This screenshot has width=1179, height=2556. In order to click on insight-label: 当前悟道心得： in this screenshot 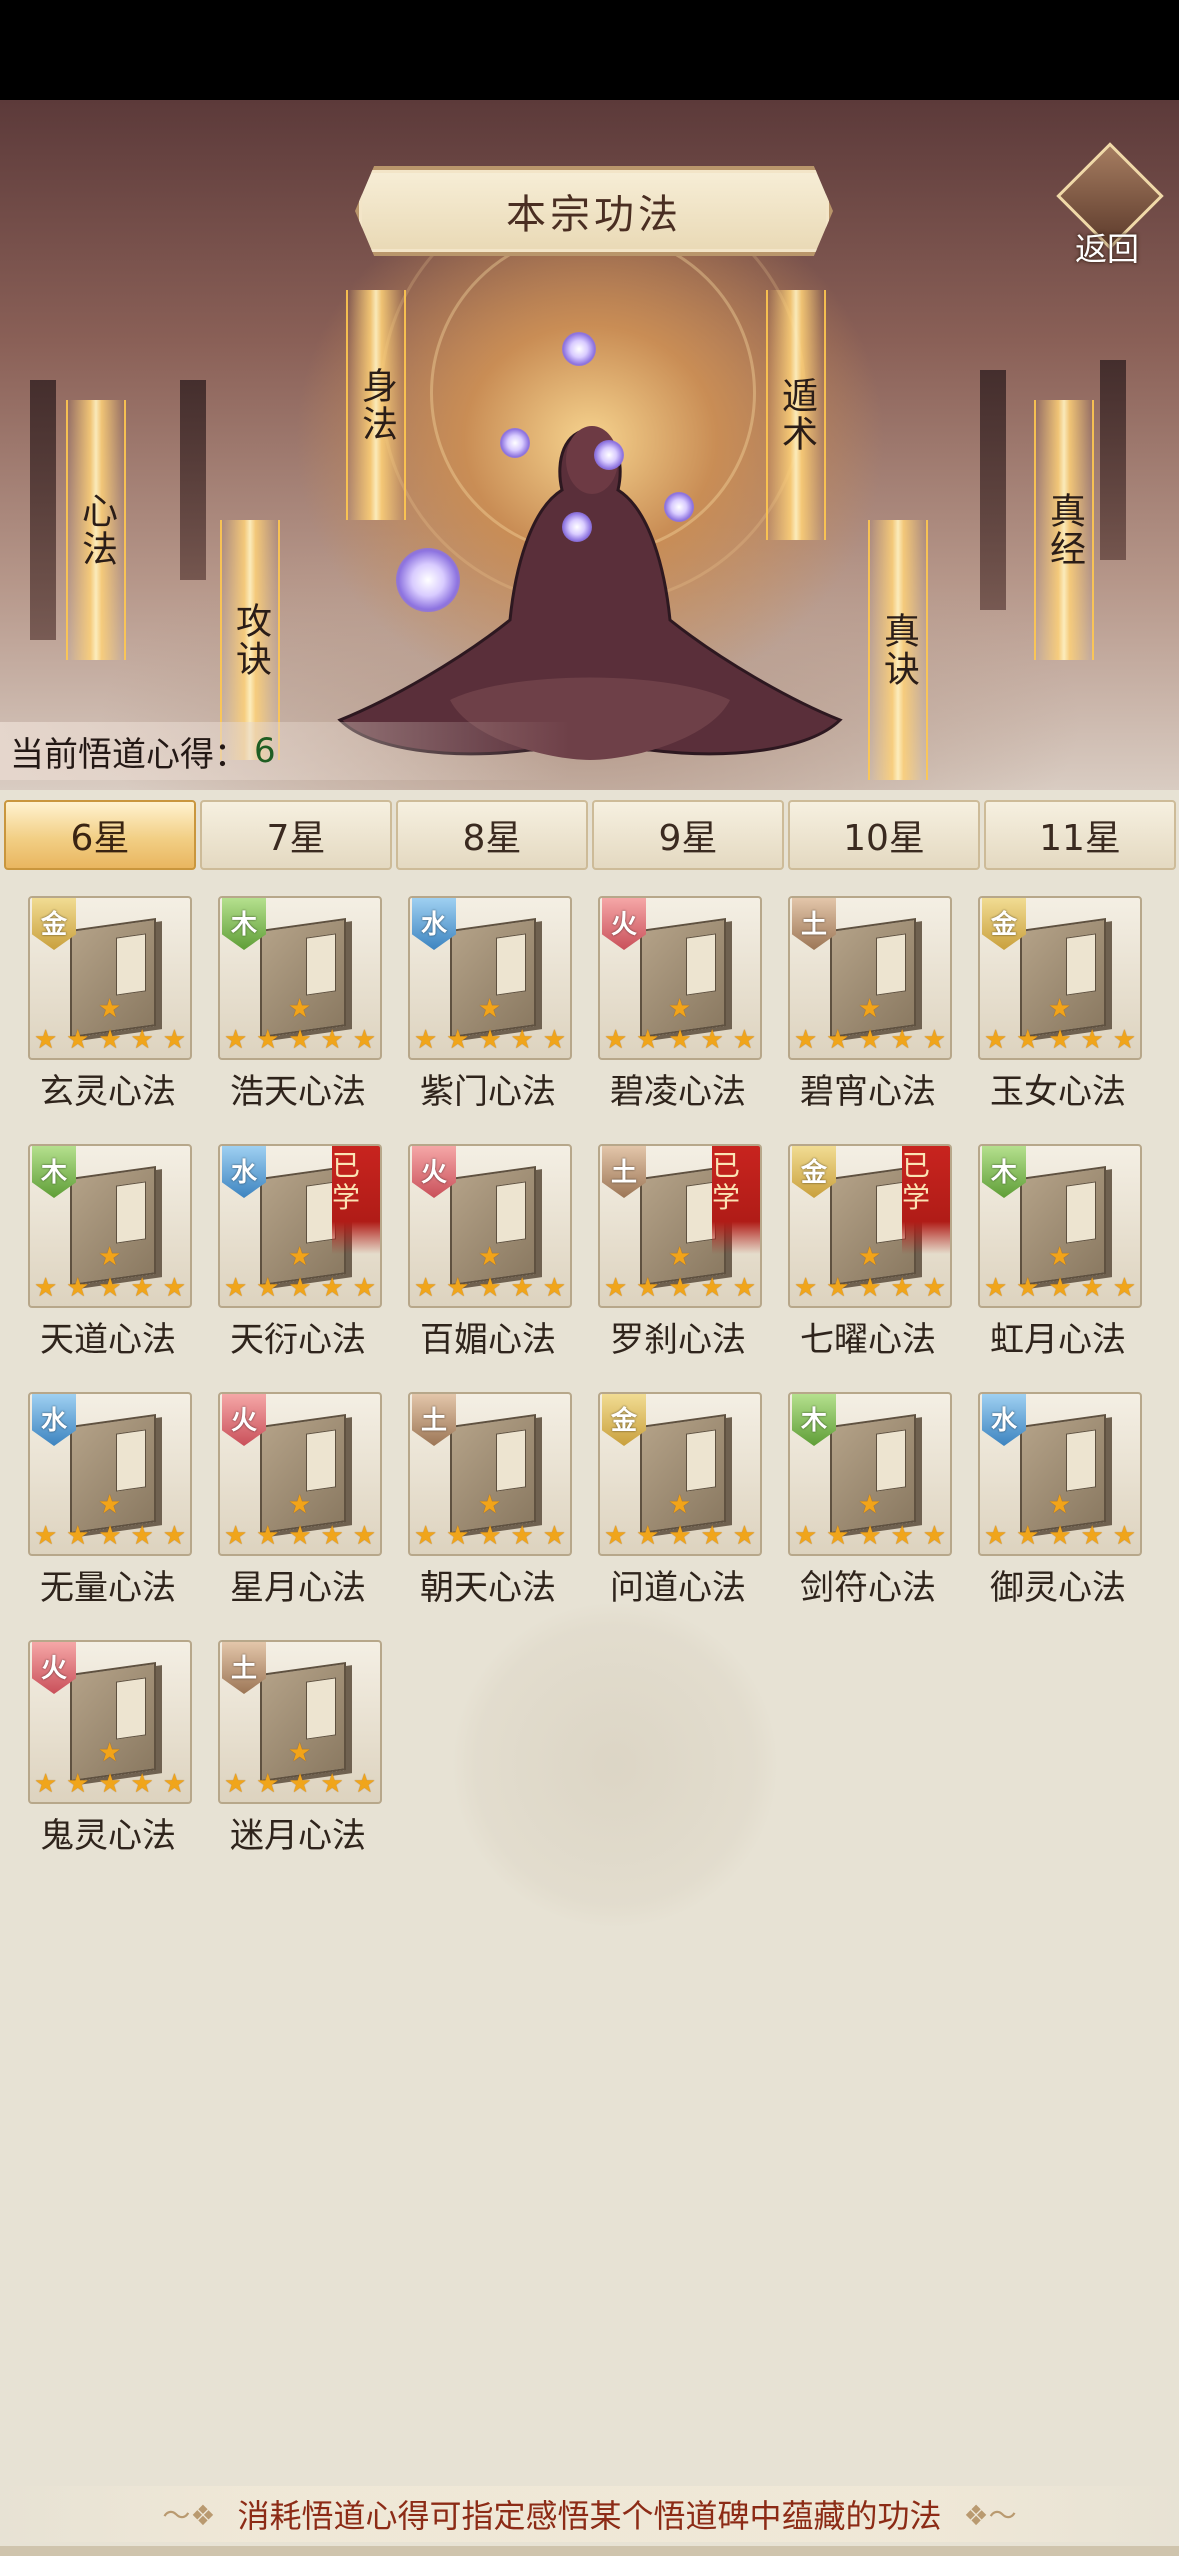, I will do `click(129, 754)`.